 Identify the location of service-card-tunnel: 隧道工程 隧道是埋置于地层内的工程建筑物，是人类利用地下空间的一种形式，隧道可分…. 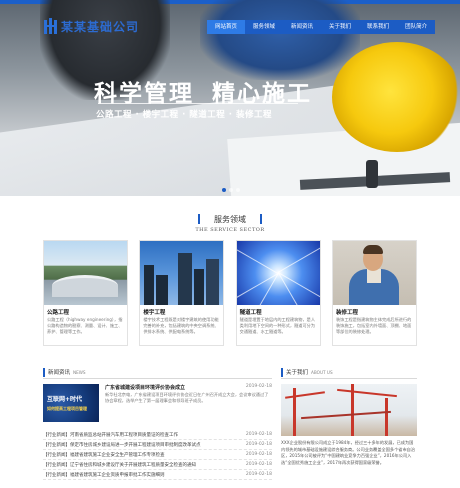
(278, 293).